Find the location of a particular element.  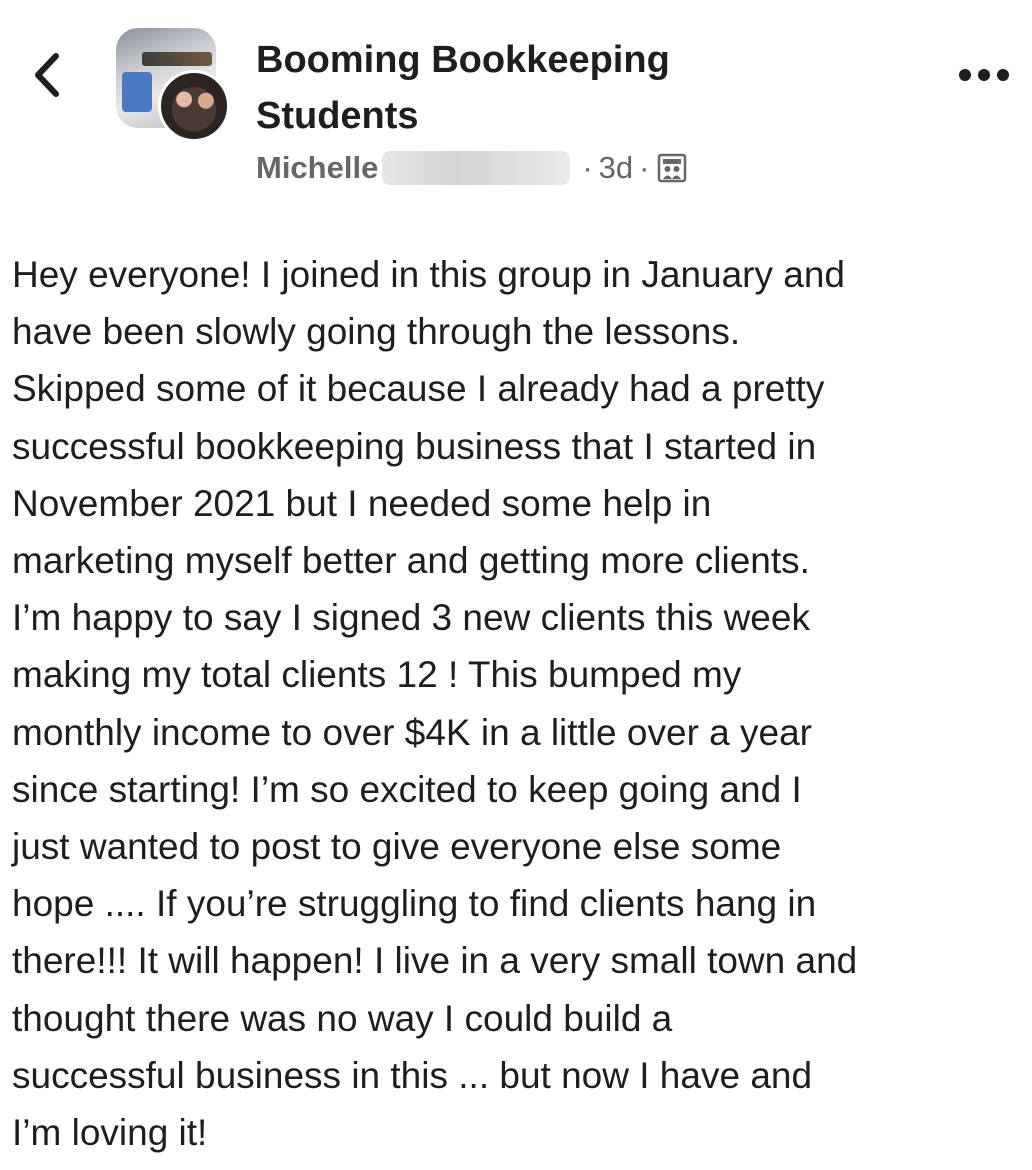

post-line: I’m loving it! is located at coordinates (110, 1133).